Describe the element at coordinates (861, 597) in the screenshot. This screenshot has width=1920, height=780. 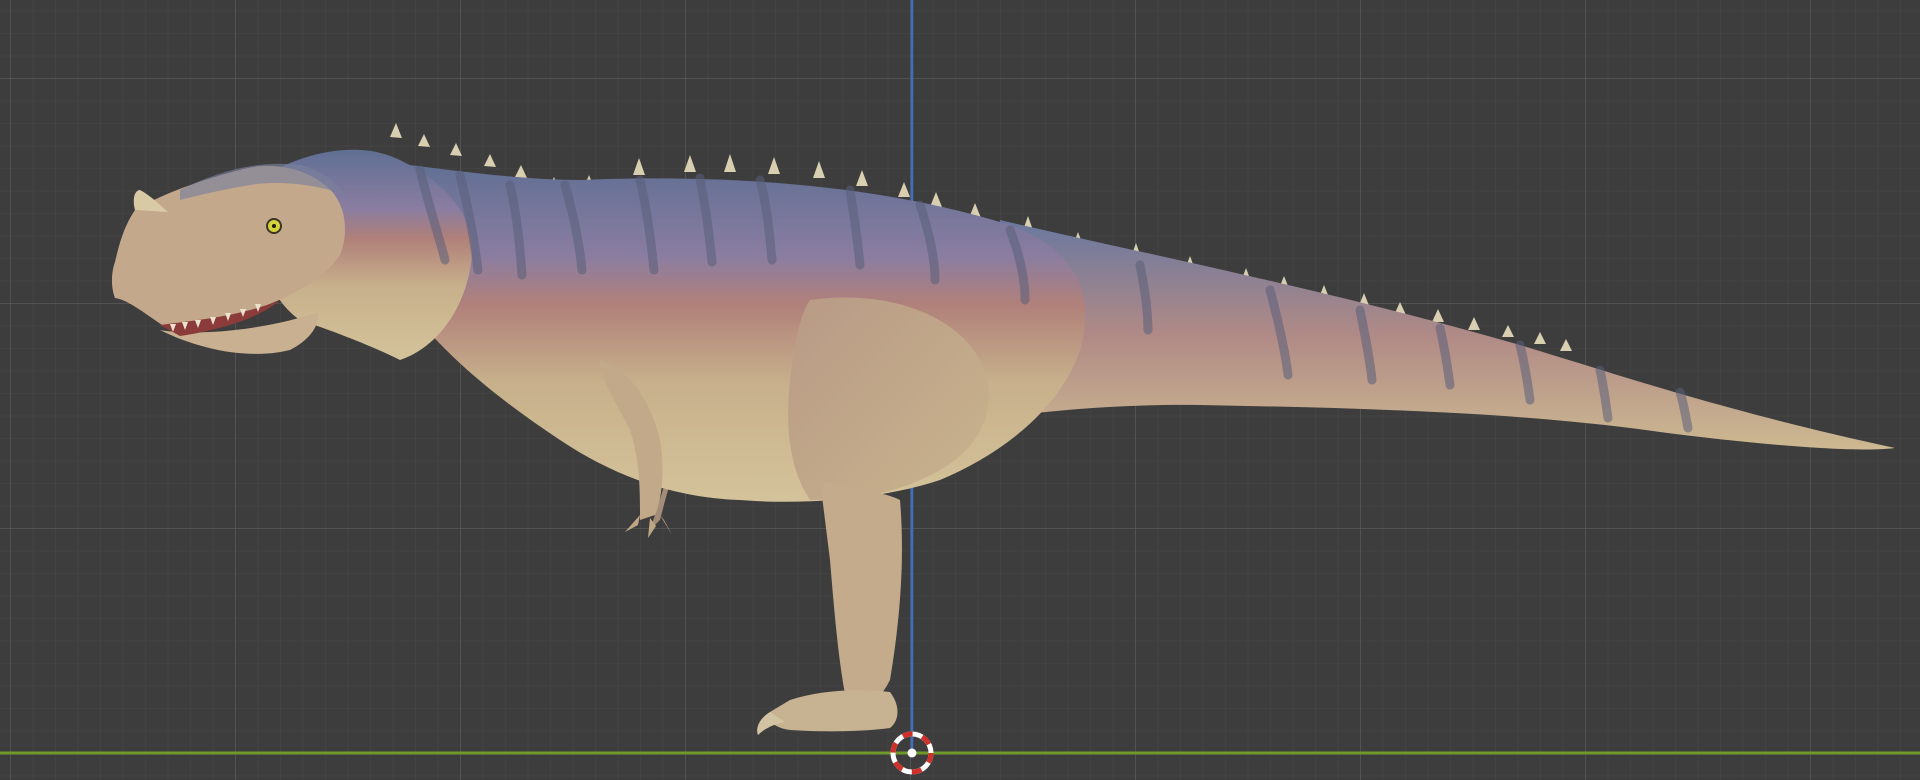
I see `shin` at that location.